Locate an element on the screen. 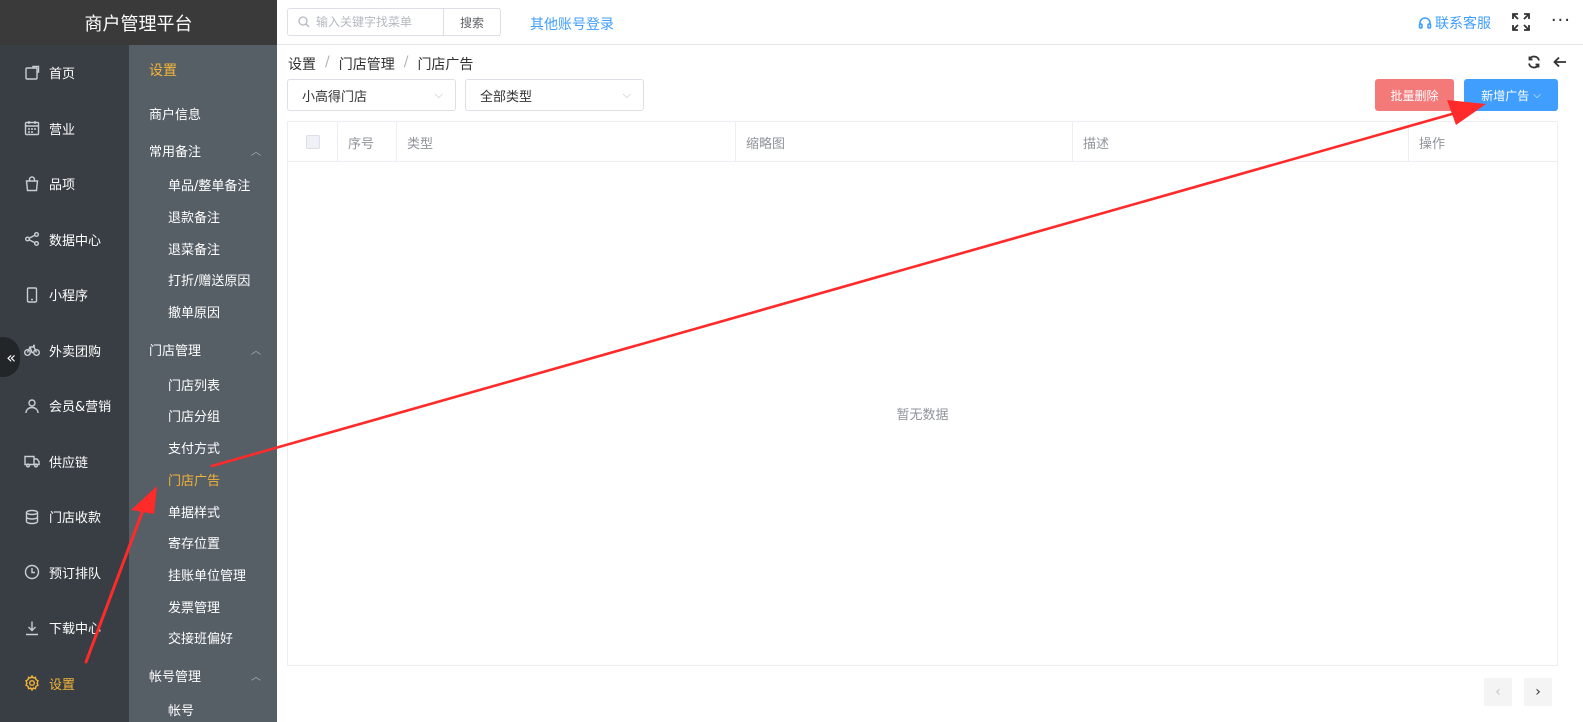  nav-item-member: 会员&营销 is located at coordinates (64, 406).